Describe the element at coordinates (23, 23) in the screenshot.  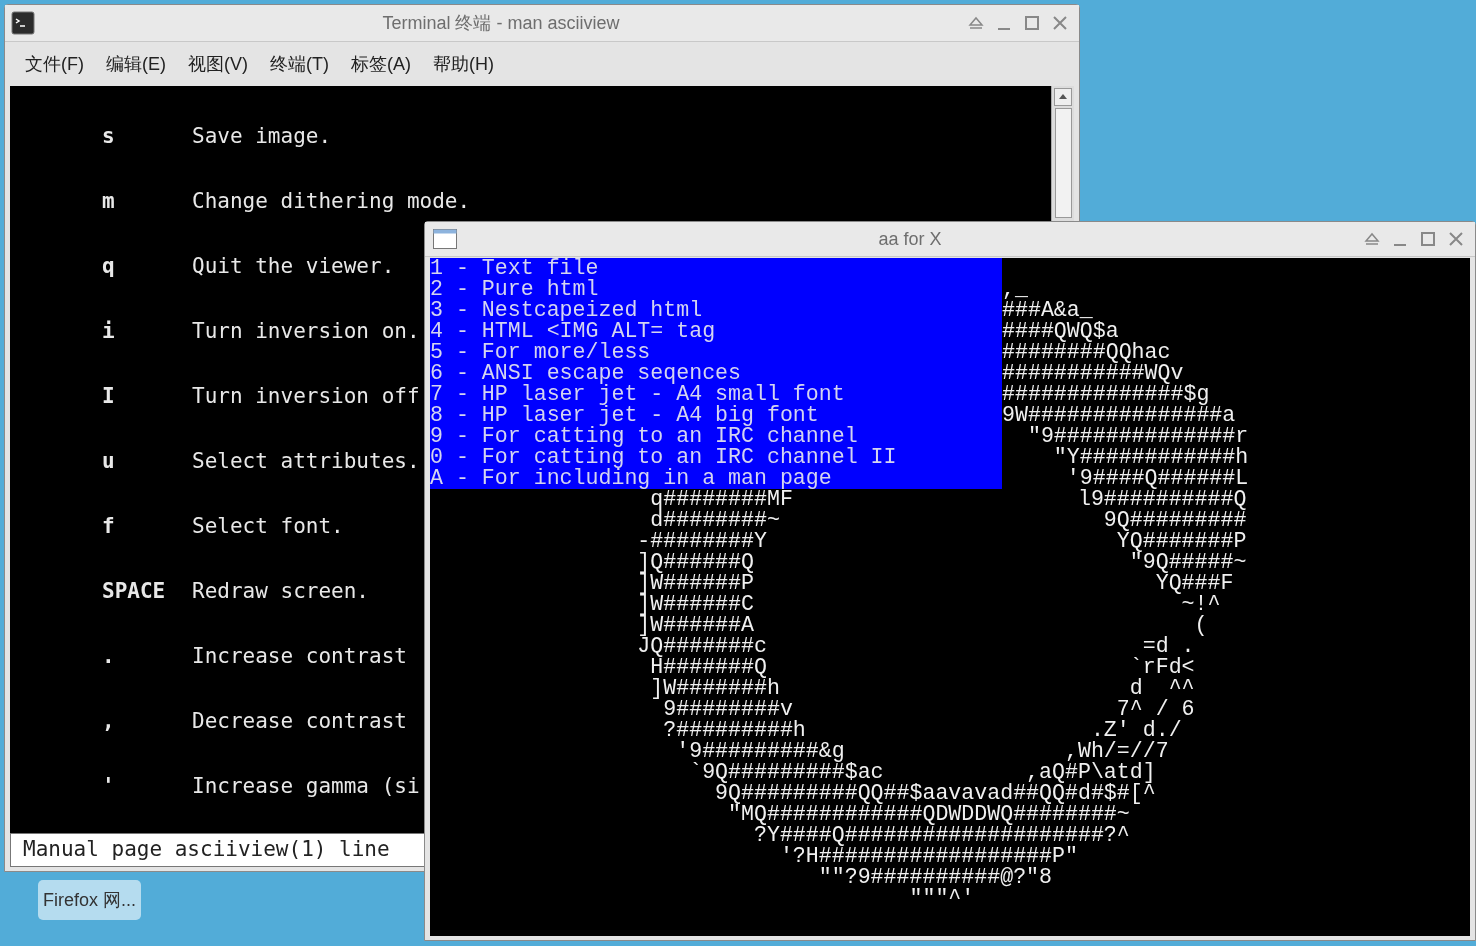
I see `terminal-icon` at that location.